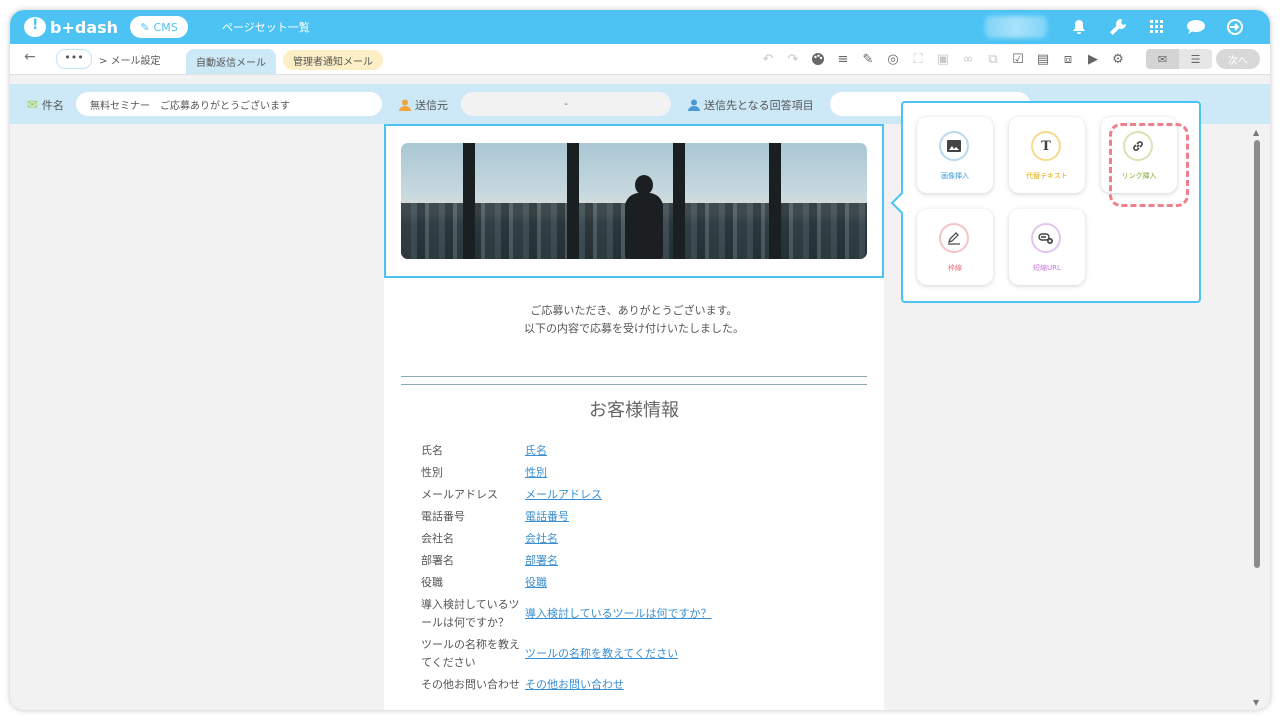 Image resolution: width=1280 pixels, height=720 pixels. Describe the element at coordinates (1235, 27) in the screenshot. I see `logout-icon` at that location.